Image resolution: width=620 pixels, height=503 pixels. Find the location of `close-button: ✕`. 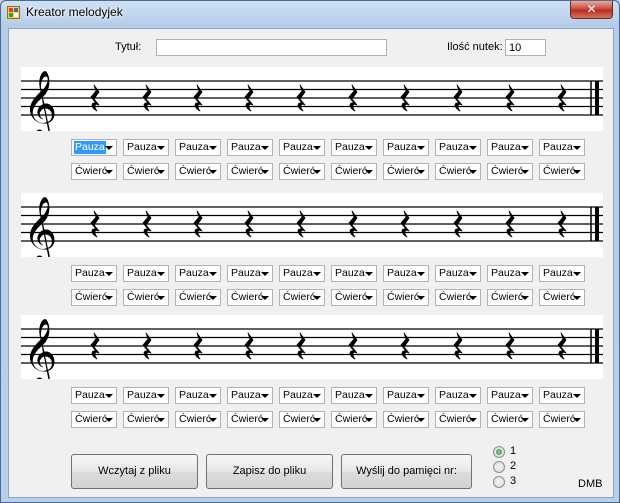

close-button: ✕ is located at coordinates (591, 10).